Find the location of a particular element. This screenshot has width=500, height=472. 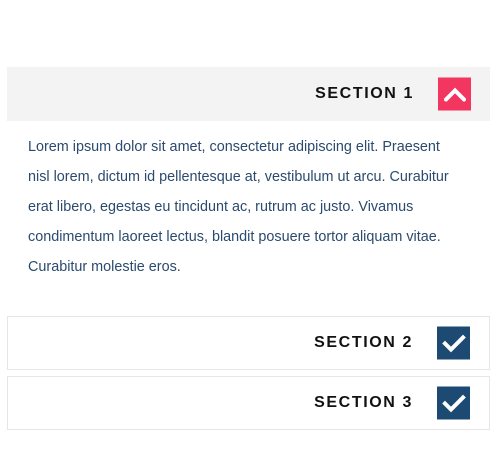

chevron-up-icon is located at coordinates (454, 94).